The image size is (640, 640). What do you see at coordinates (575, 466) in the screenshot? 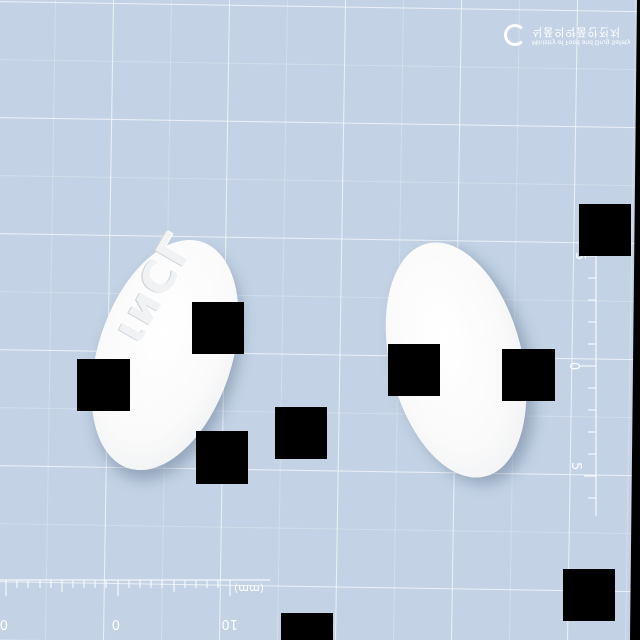
I see `right-tick-label: 5` at bounding box center [575, 466].